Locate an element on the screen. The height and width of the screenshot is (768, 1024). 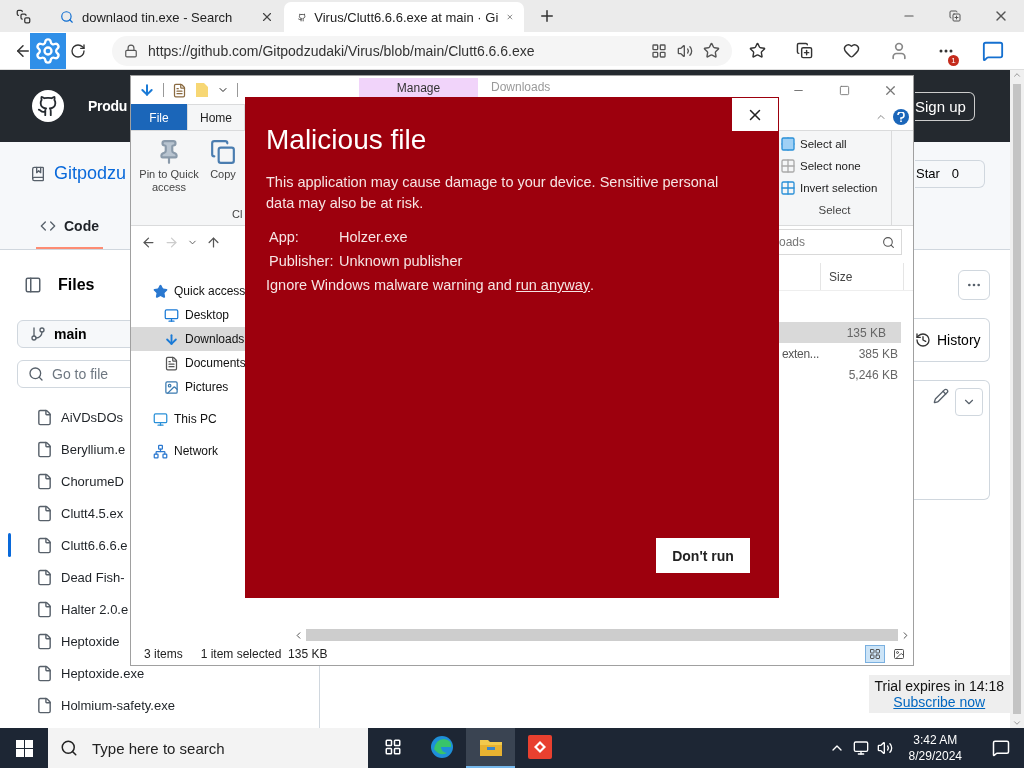
size-cell-text: 5,246 KB is located at coordinates (873, 375).